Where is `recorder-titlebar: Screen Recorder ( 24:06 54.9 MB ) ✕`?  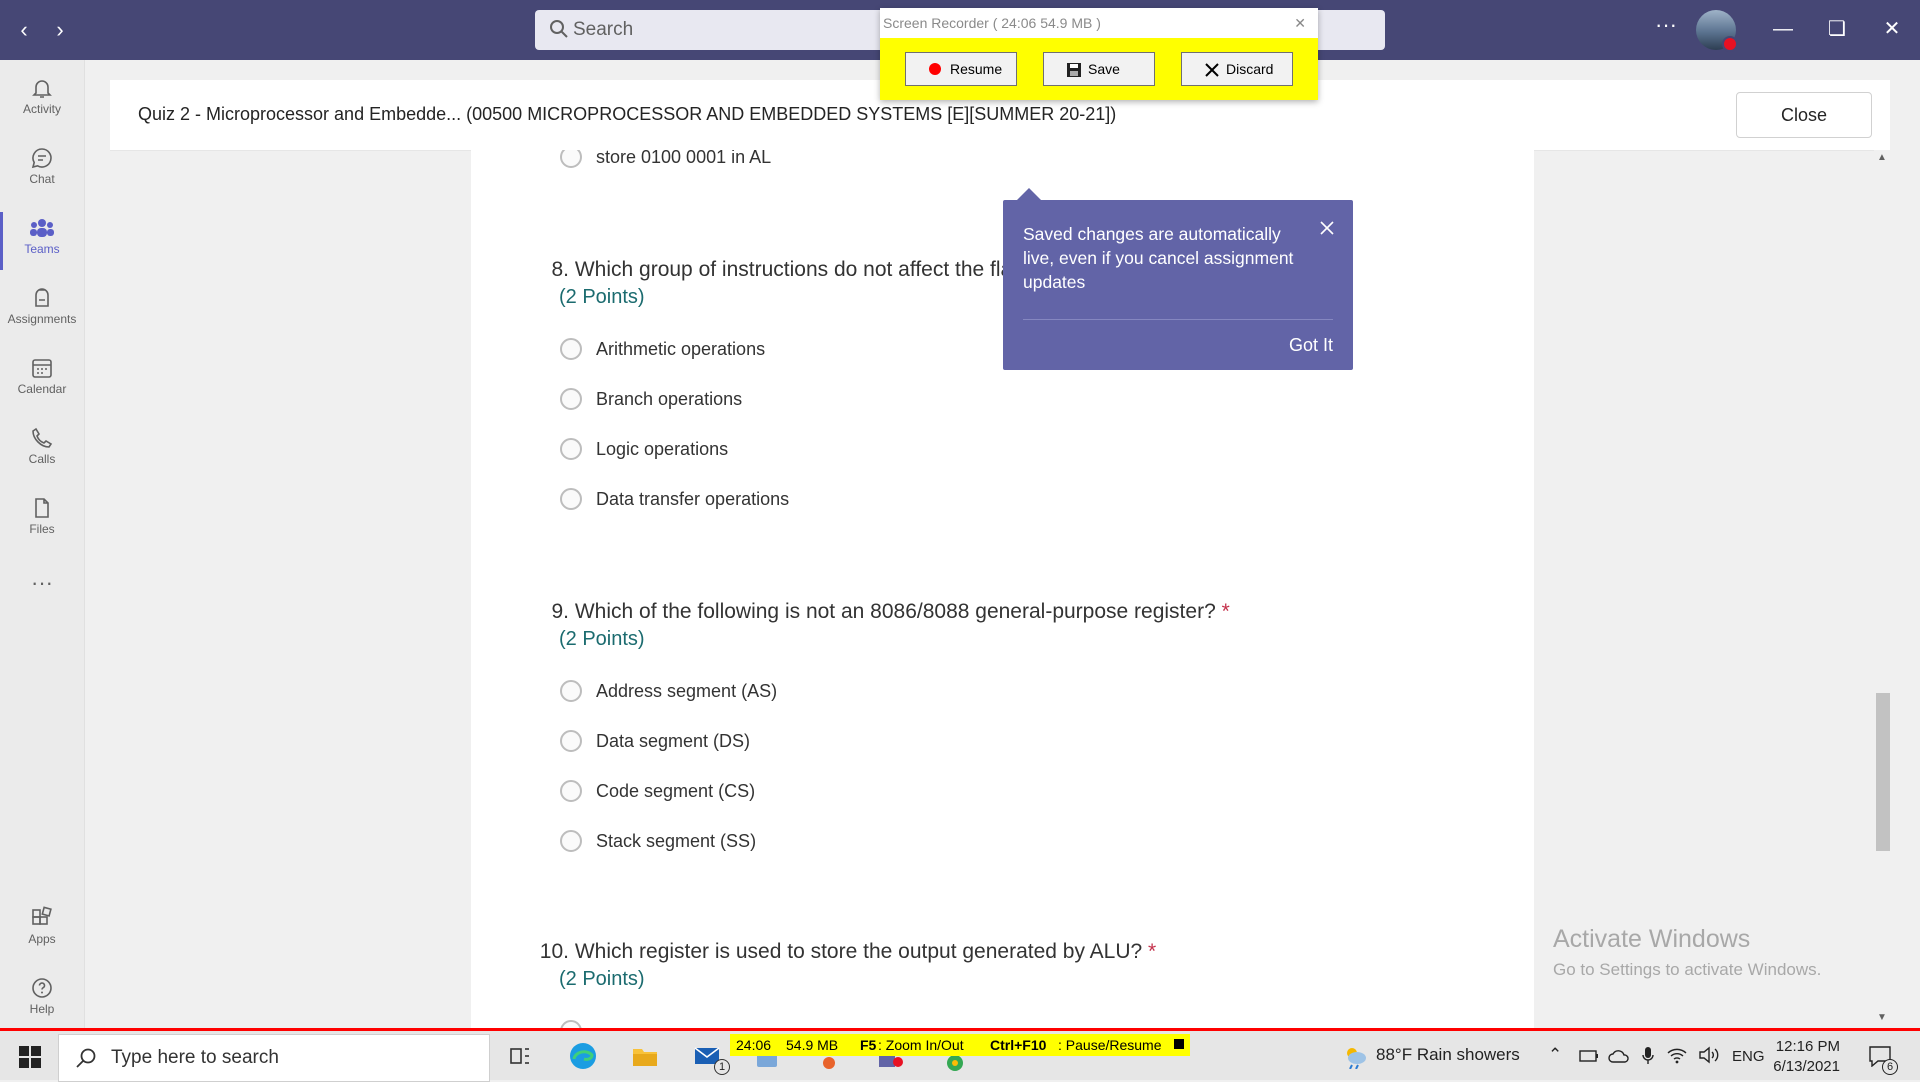 recorder-titlebar: Screen Recorder ( 24:06 54.9 MB ) ✕ is located at coordinates (1099, 23).